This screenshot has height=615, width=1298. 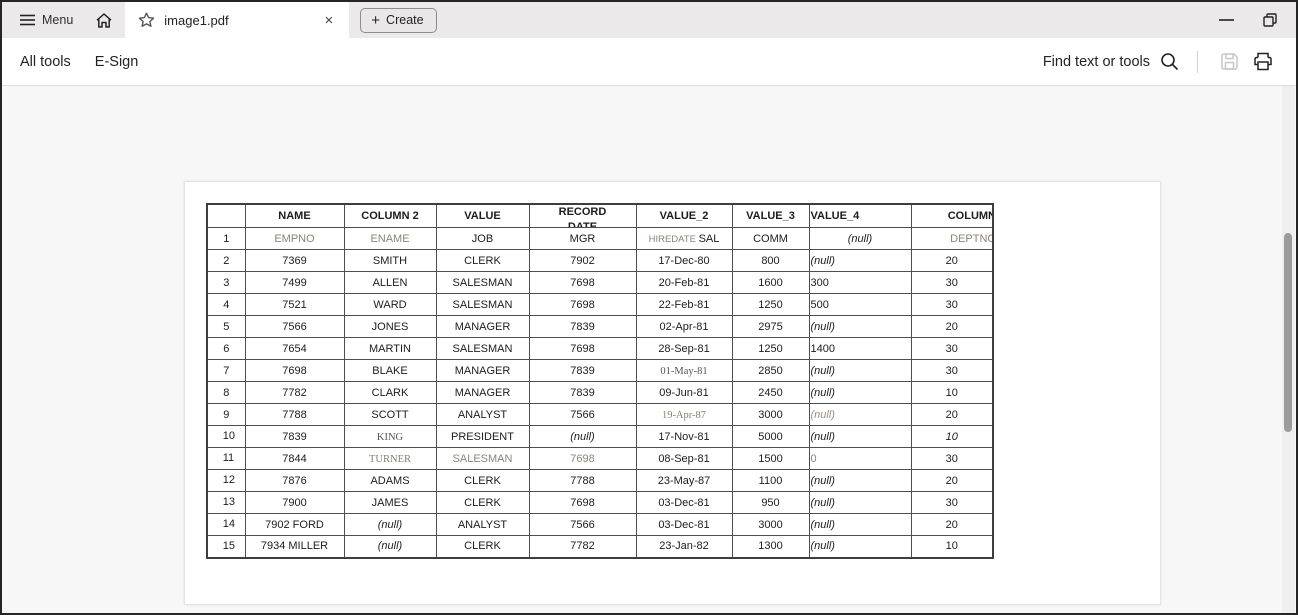 I want to click on column-header: COLUMN 2, so click(x=390, y=215).